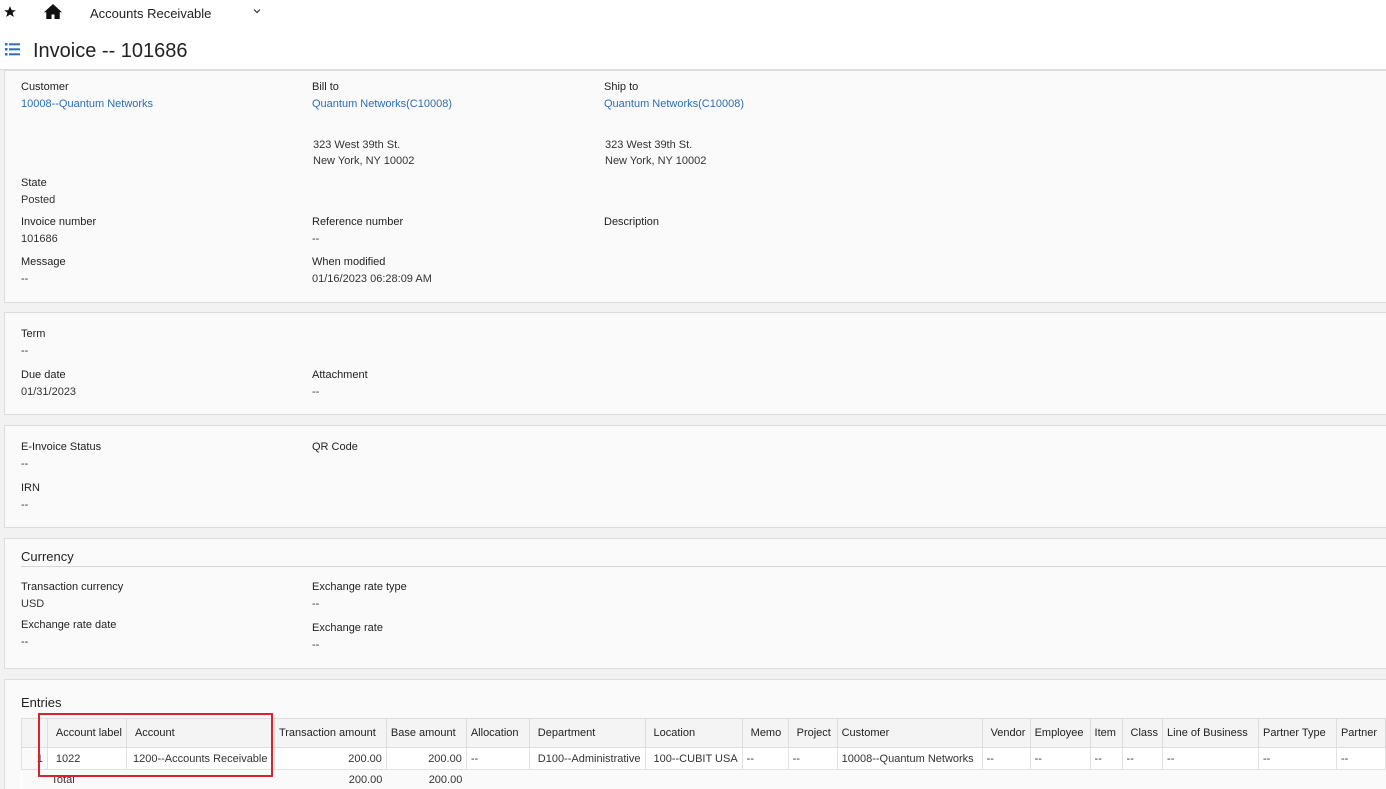 The width and height of the screenshot is (1386, 789). I want to click on col-employee: Employee, so click(1060, 733).